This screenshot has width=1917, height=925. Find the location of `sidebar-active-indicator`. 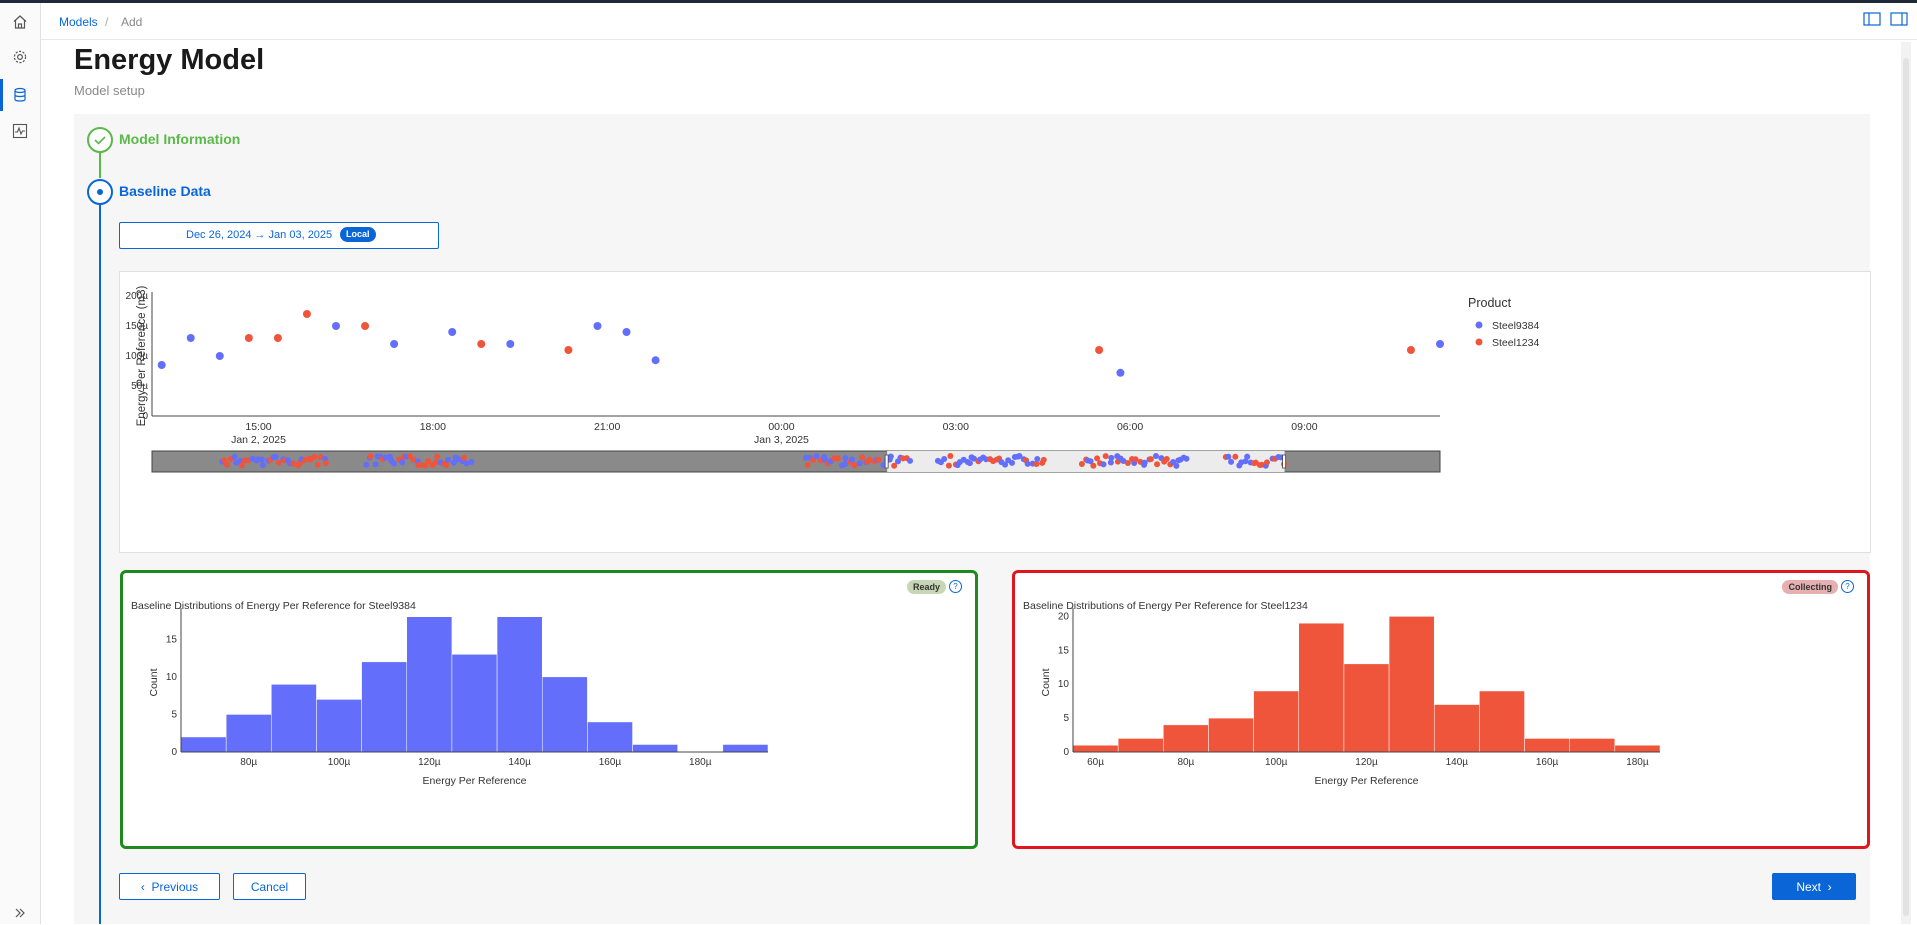

sidebar-active-indicator is located at coordinates (1, 95).